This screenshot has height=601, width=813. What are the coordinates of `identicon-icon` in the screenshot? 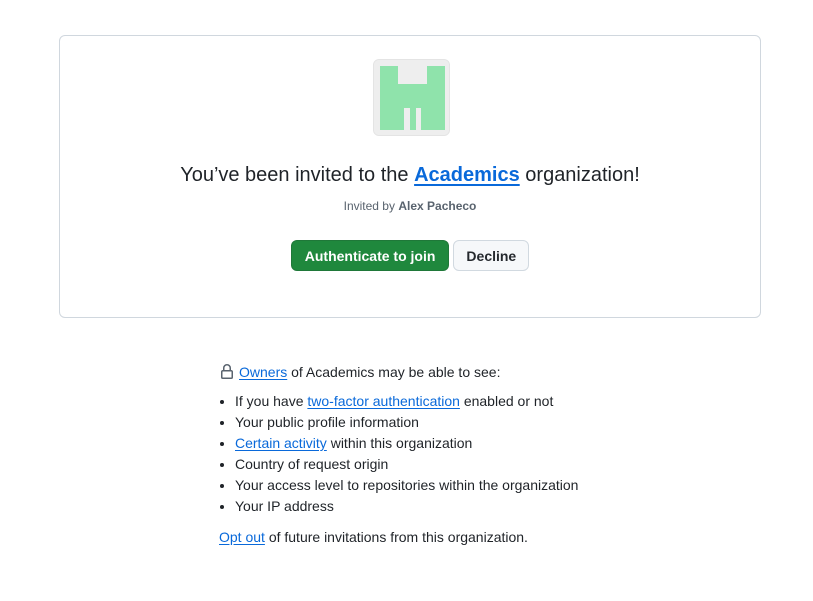 It's located at (411, 97).